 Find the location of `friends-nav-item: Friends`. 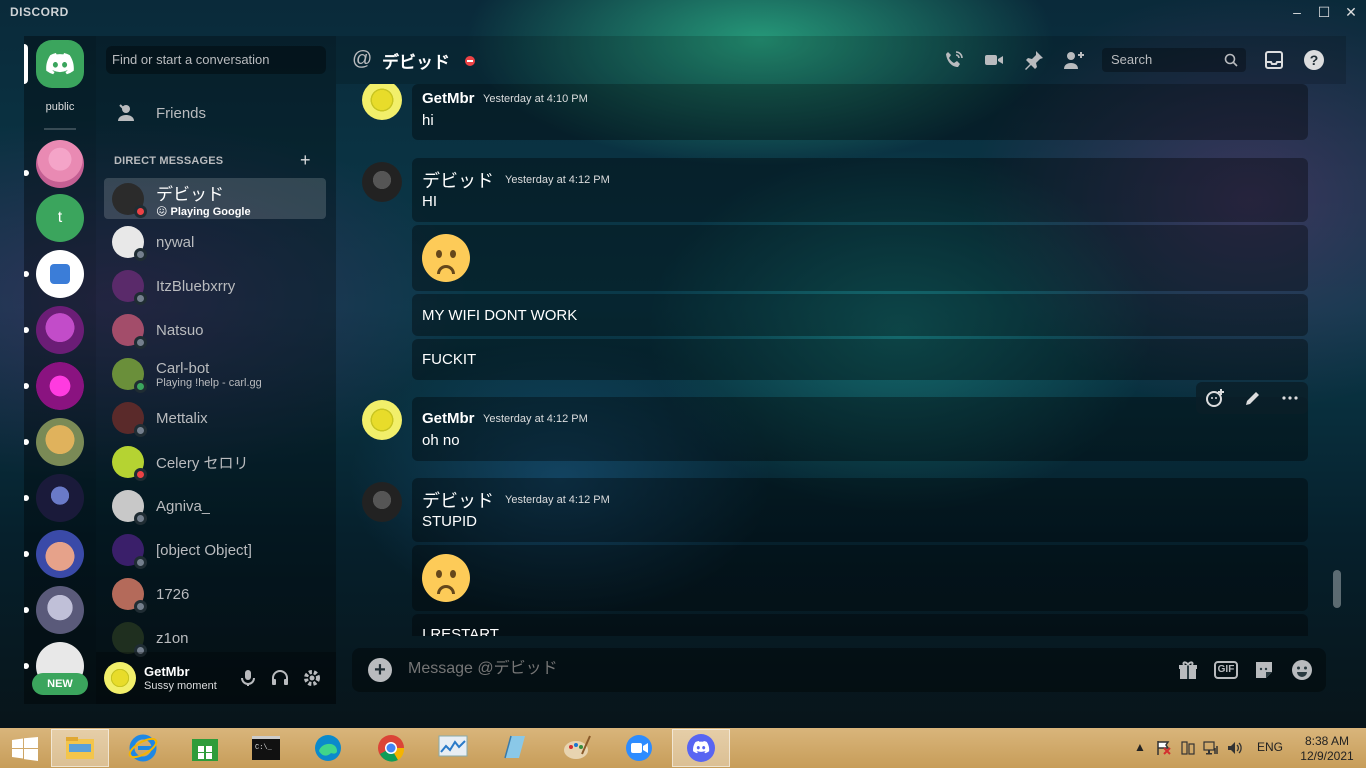

friends-nav-item: Friends is located at coordinates (215, 113).